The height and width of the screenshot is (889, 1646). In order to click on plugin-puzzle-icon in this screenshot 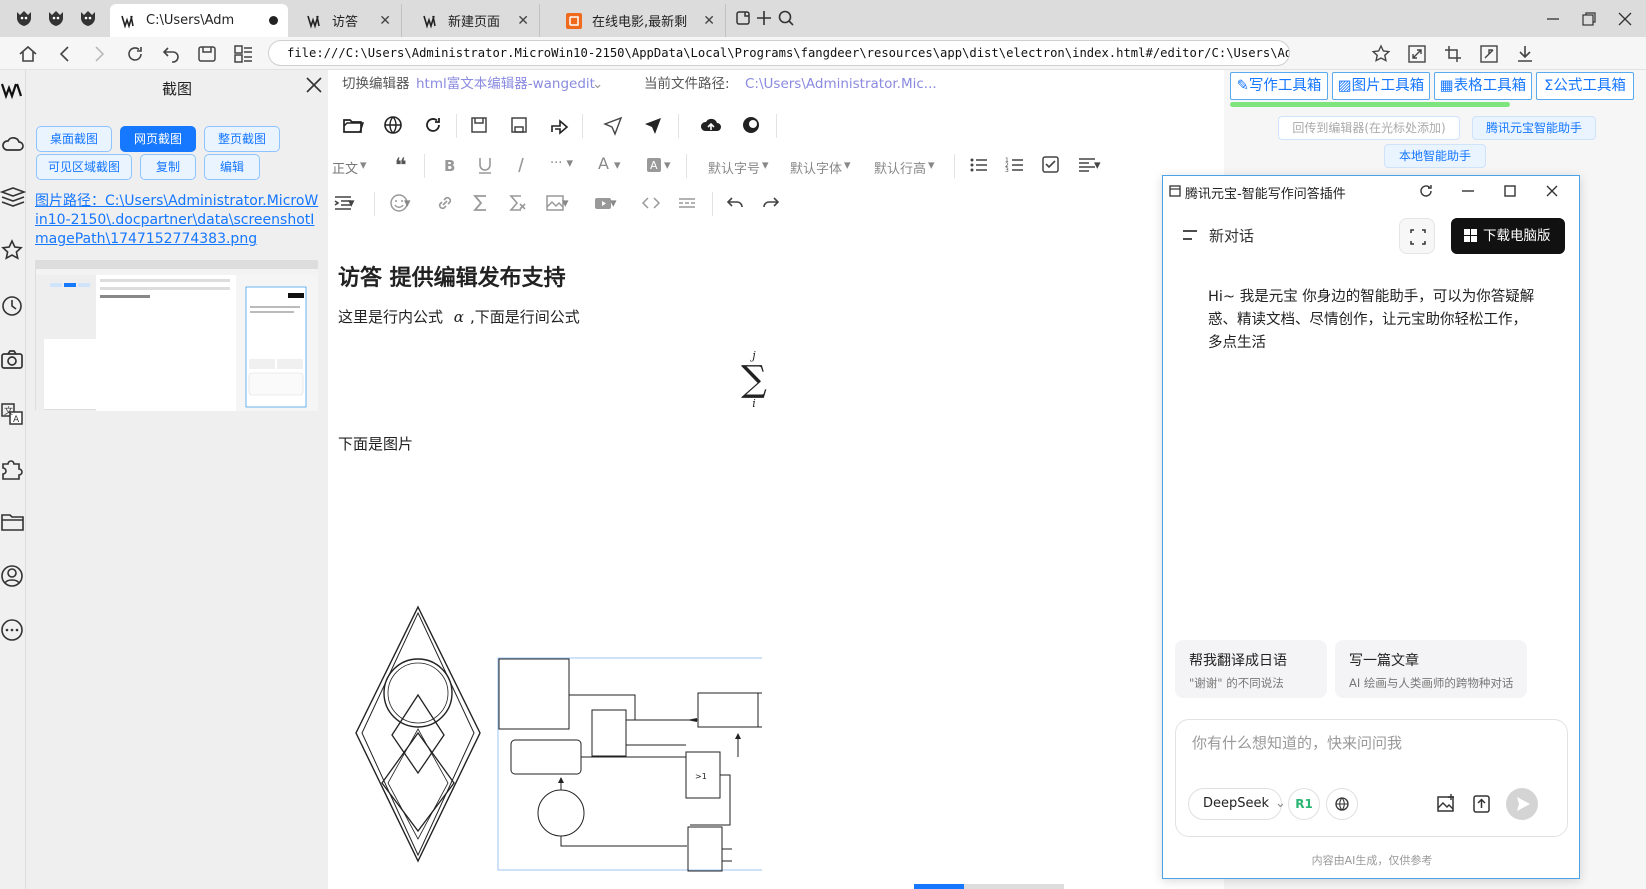, I will do `click(13, 468)`.